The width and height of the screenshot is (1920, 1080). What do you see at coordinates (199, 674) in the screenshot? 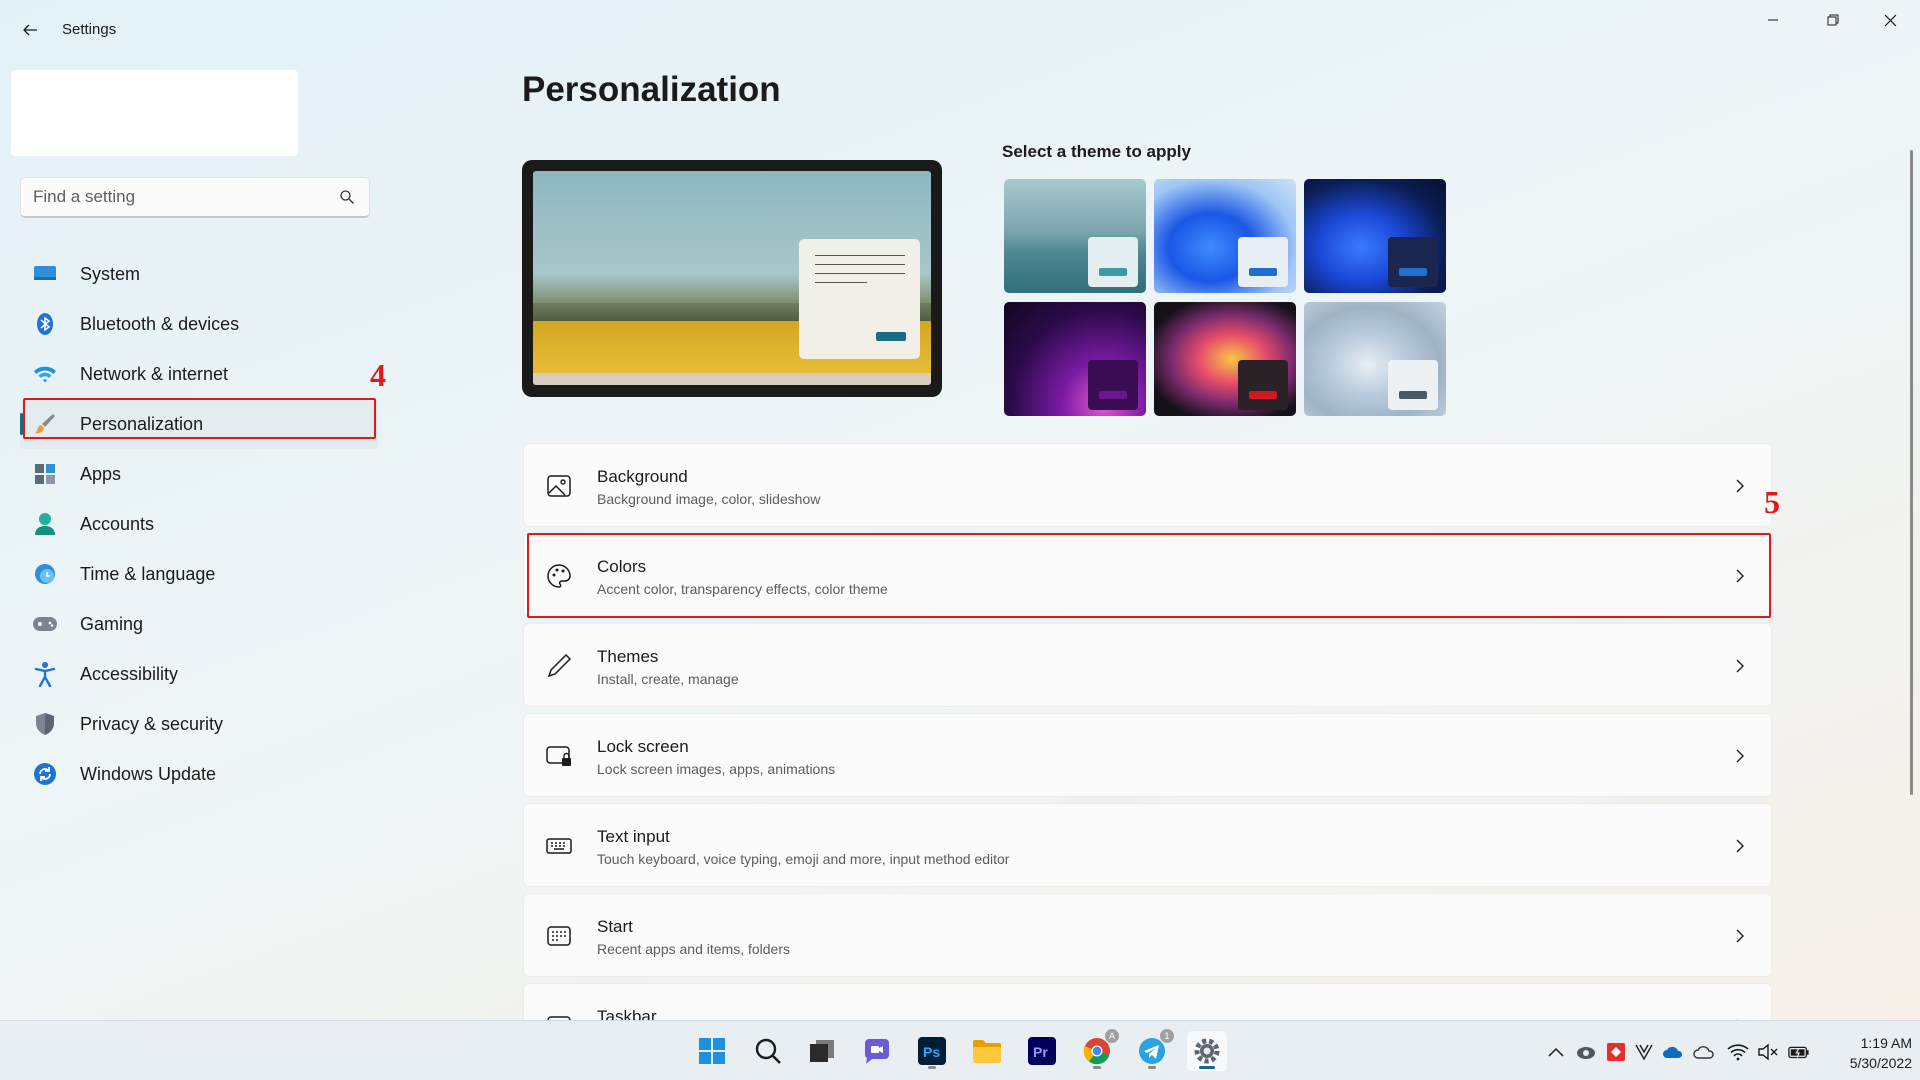
I see `sidebar-item-accessibility: Accessibility` at bounding box center [199, 674].